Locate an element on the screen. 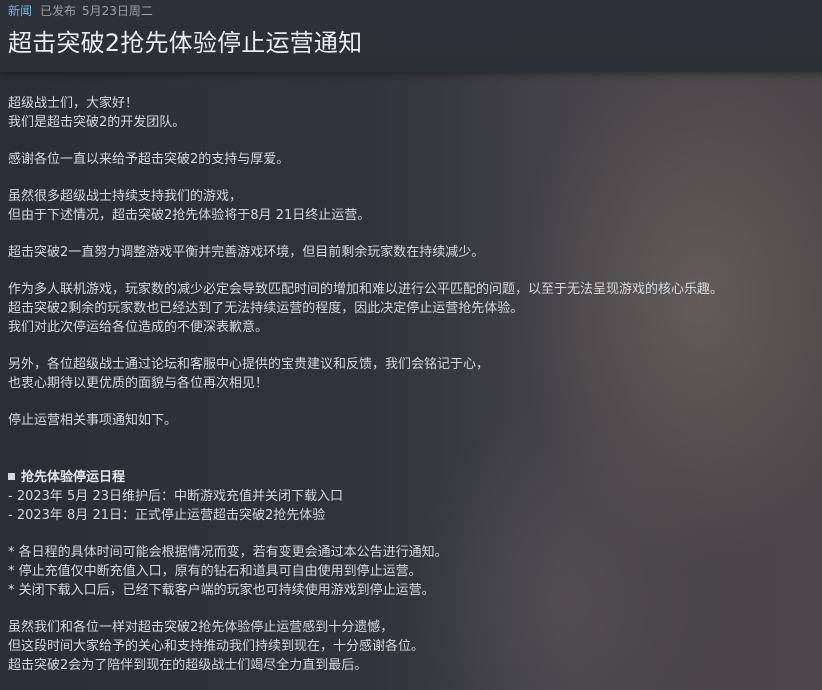 This screenshot has height=690, width=822. schedule-item: - 2023年 8月 21日：正式停止运营超击突破2抢先体验 is located at coordinates (167, 515).